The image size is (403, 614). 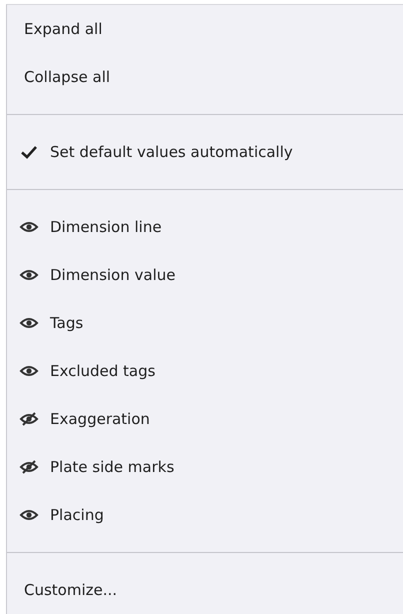 I want to click on menu-item: Placing, so click(x=205, y=515).